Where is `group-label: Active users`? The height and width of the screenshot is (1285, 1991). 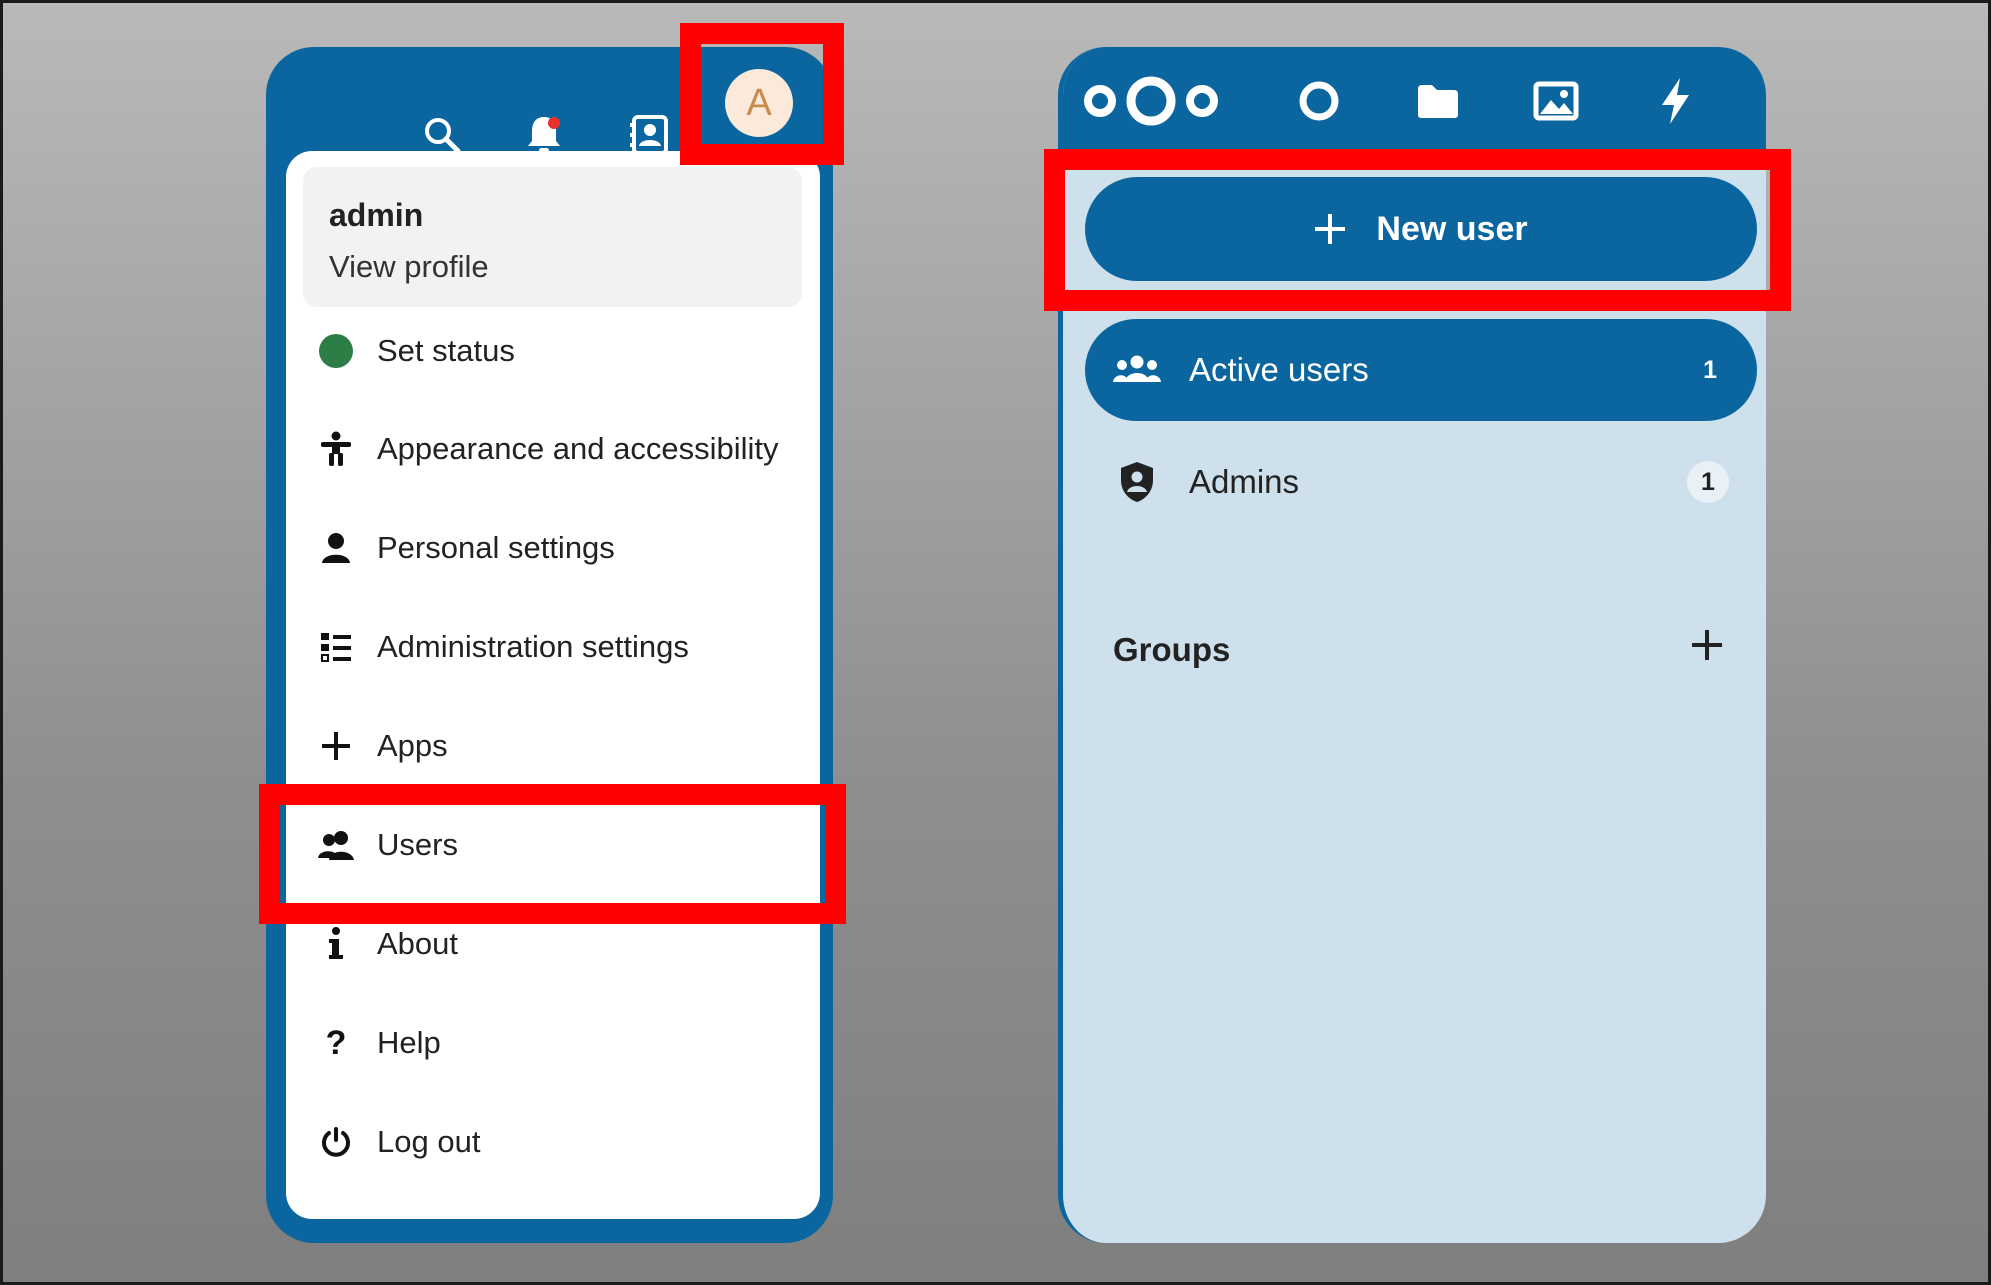
group-label: Active users is located at coordinates (1279, 369).